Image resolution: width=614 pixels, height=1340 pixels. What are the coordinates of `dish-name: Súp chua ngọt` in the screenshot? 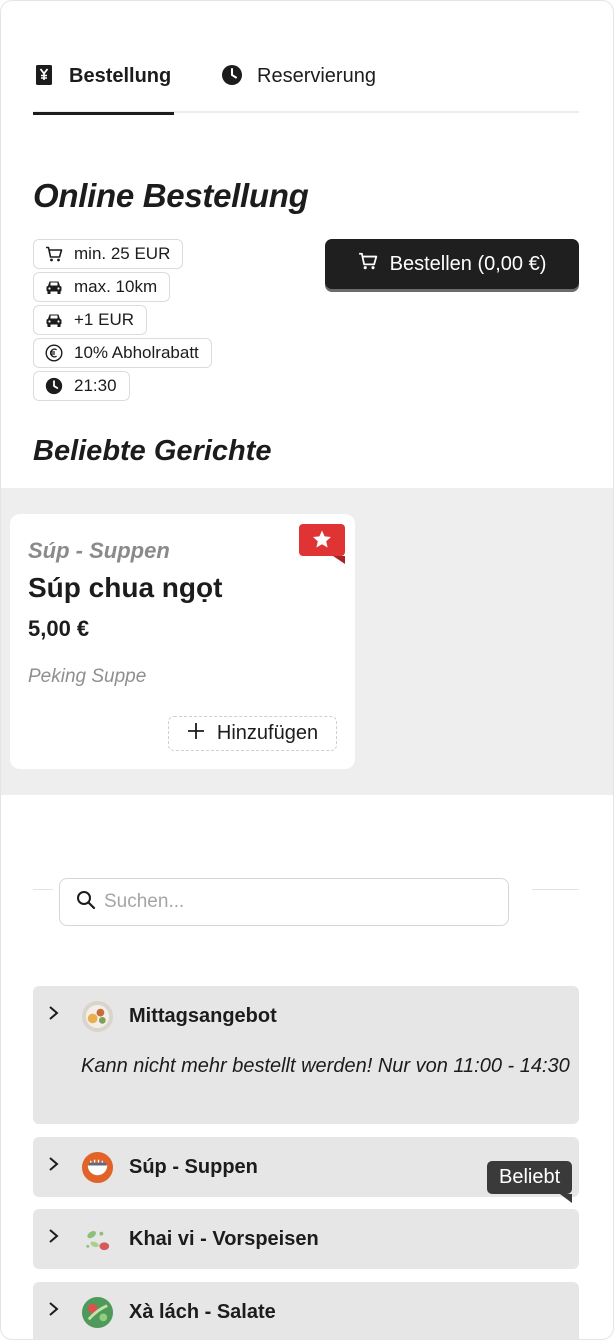 It's located at (125, 587).